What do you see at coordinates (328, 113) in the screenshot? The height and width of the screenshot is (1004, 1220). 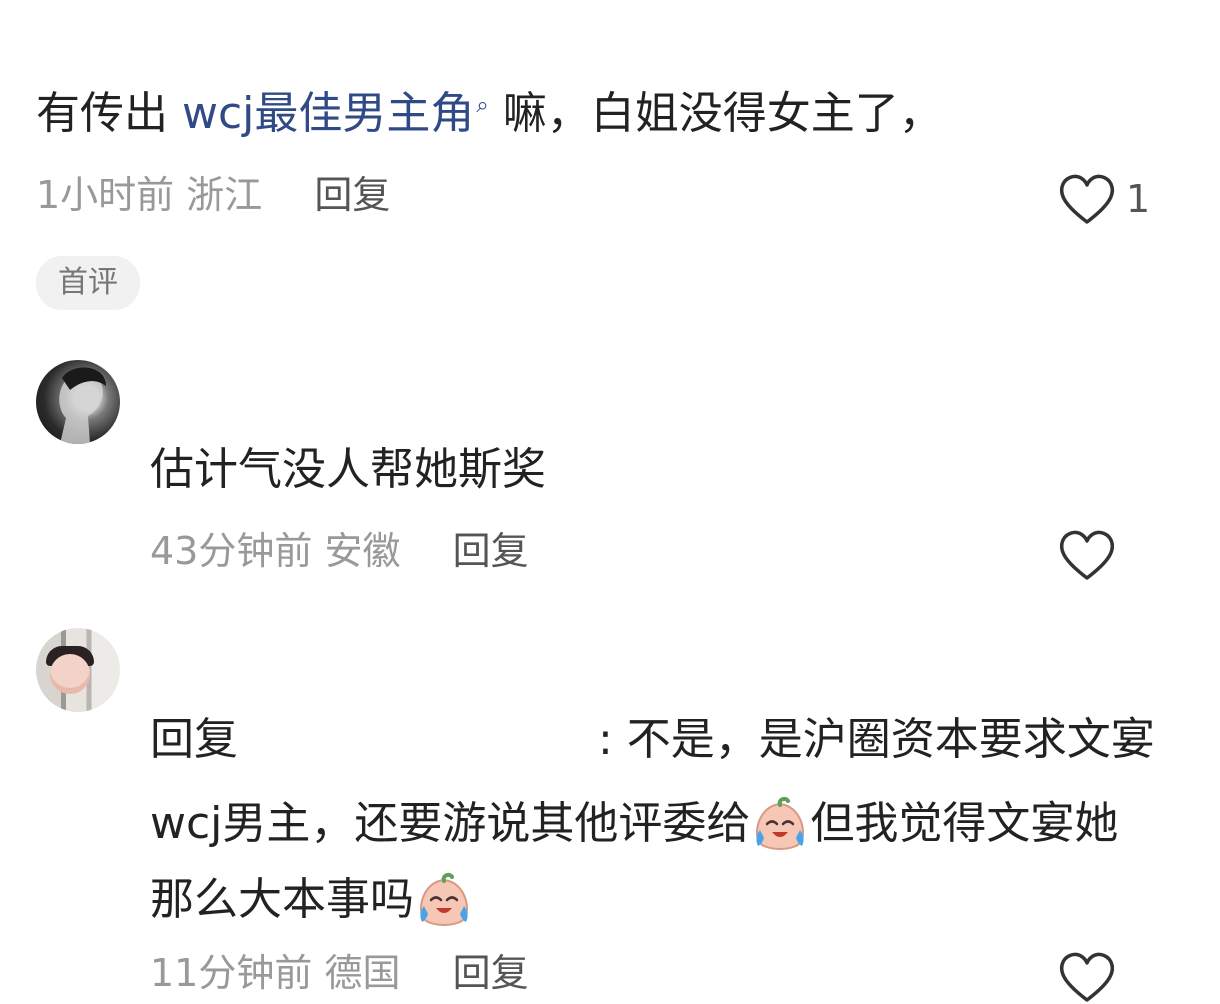 I see `search-link: wcj最佳男主角` at bounding box center [328, 113].